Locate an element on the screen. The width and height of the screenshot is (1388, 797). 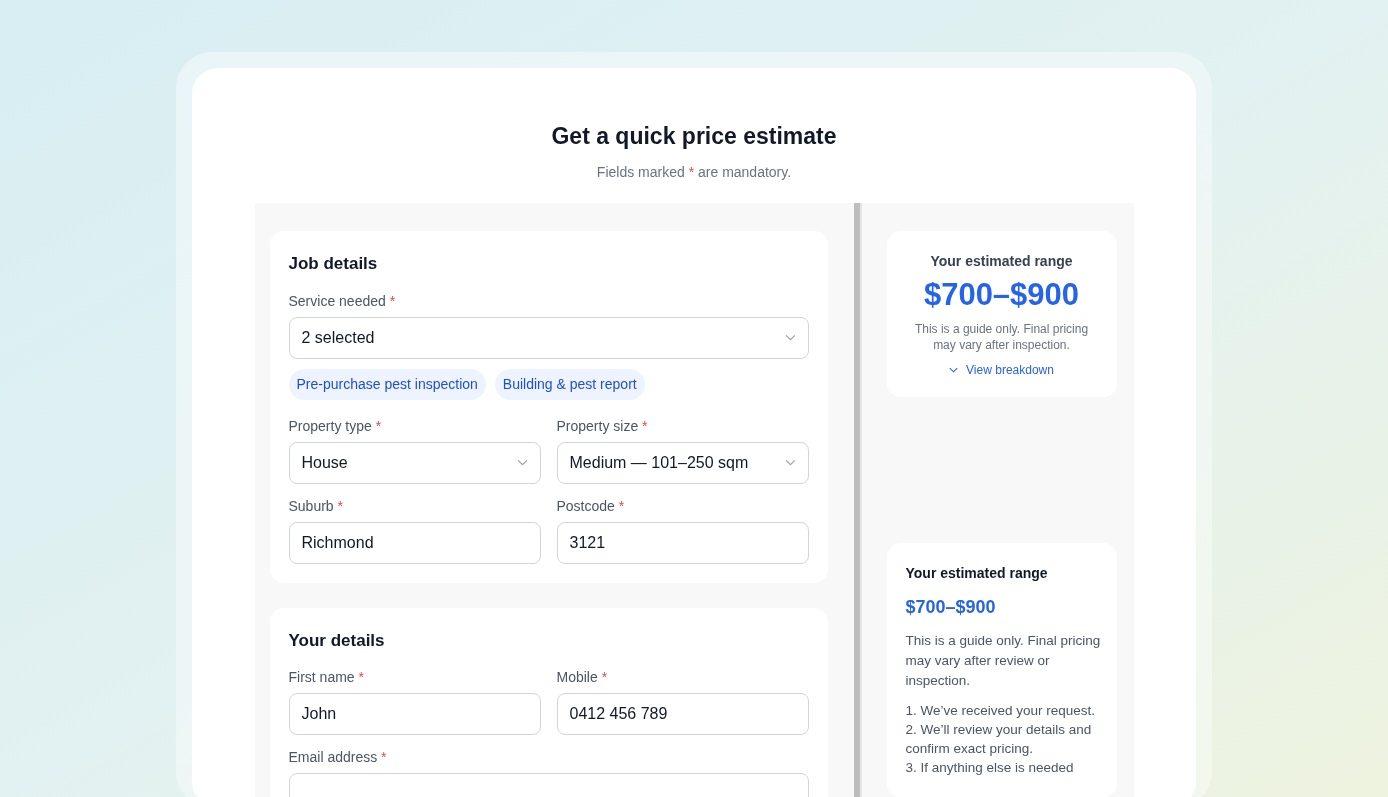
input-field: 3121 is located at coordinates (682, 542).